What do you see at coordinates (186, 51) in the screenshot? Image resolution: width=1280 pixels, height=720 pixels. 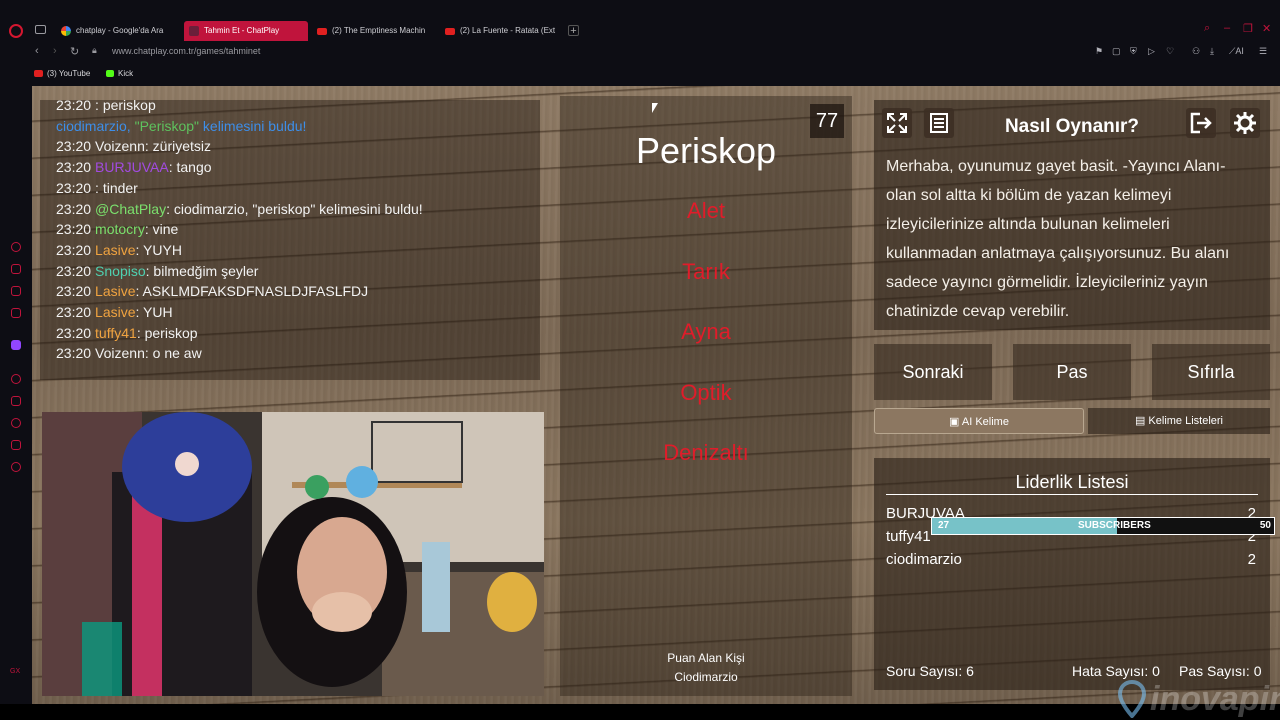 I see `url-field: www.chatplay.com.tr/games/tahminet` at bounding box center [186, 51].